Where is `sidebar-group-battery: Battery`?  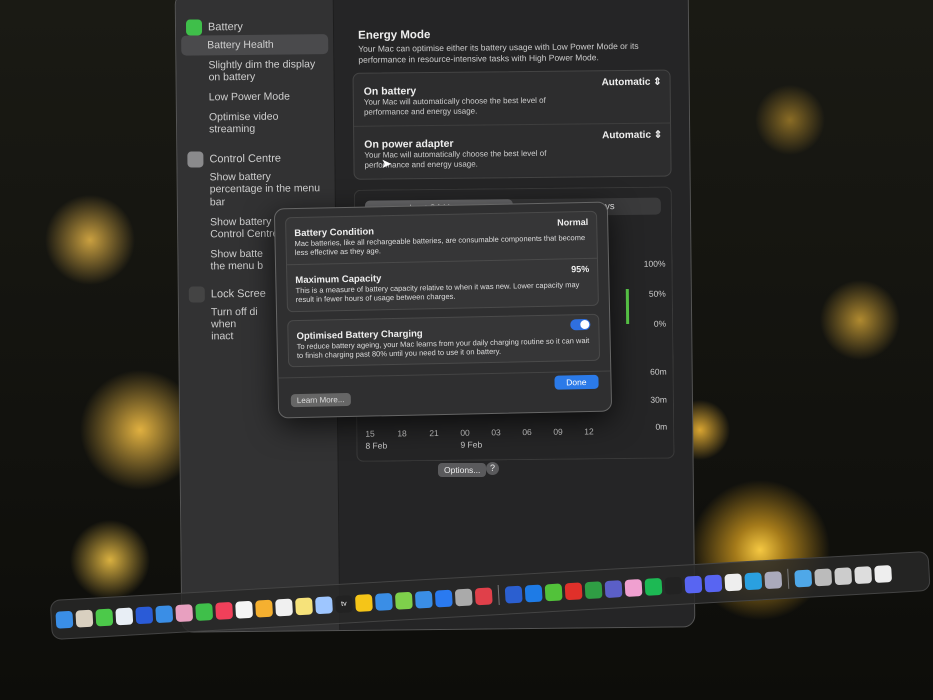
sidebar-group-battery: Battery is located at coordinates (259, 27).